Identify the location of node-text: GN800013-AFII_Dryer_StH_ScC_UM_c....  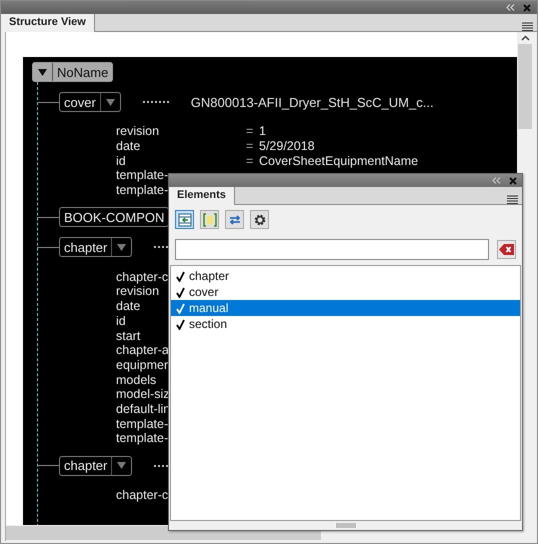
(312, 102).